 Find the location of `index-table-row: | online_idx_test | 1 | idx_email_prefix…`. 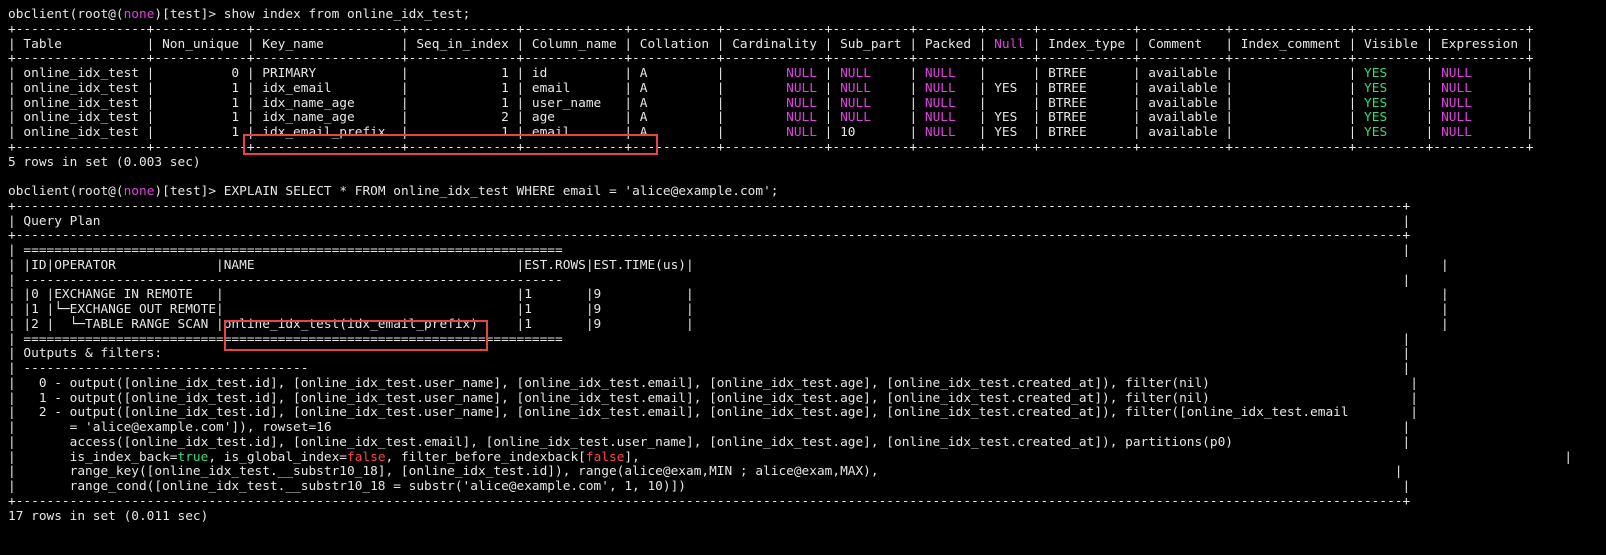

index-table-row: | online_idx_test | 1 | idx_email_prefix… is located at coordinates (771, 132).